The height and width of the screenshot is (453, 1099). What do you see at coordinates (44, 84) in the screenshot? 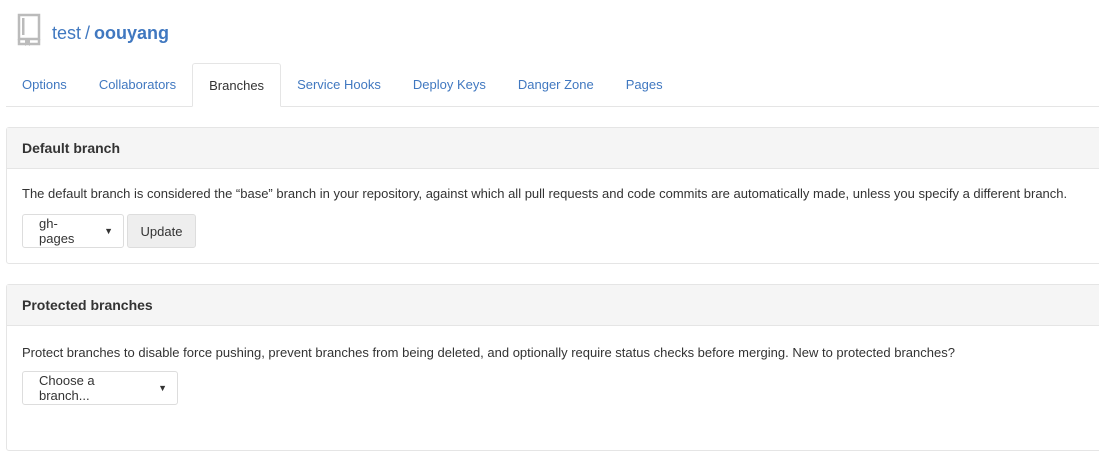
I see `tab-options: Options` at bounding box center [44, 84].